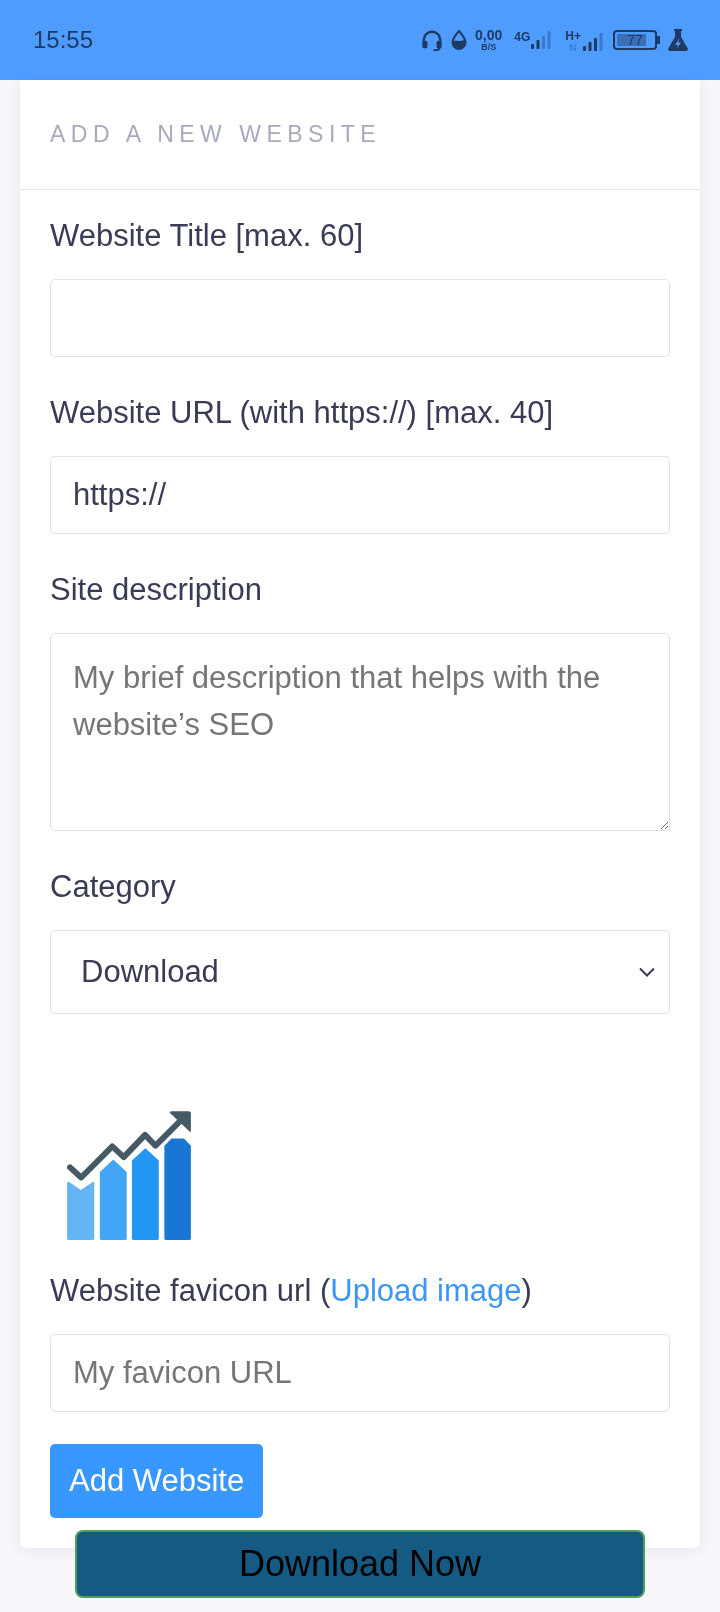 This screenshot has width=720, height=1612. I want to click on speed-unit: B/S, so click(489, 47).